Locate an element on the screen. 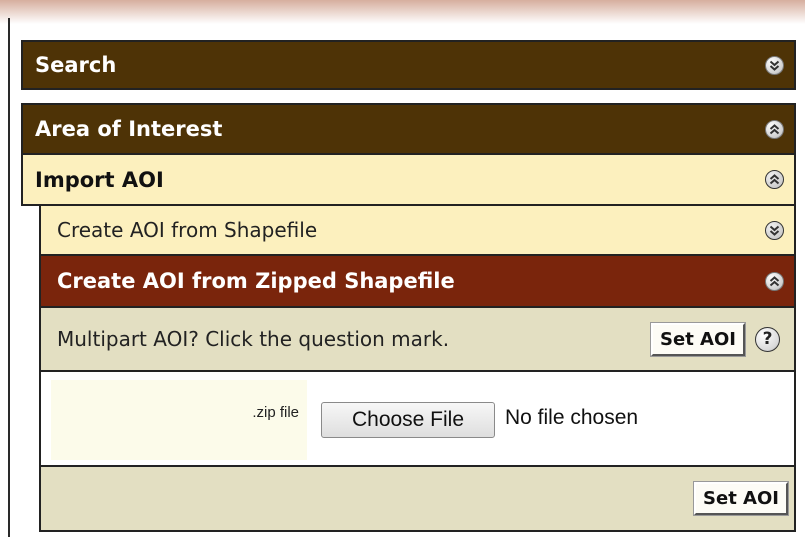 Image resolution: width=805 pixels, height=537 pixels. import-aoi-header: Import AOI is located at coordinates (408, 179).